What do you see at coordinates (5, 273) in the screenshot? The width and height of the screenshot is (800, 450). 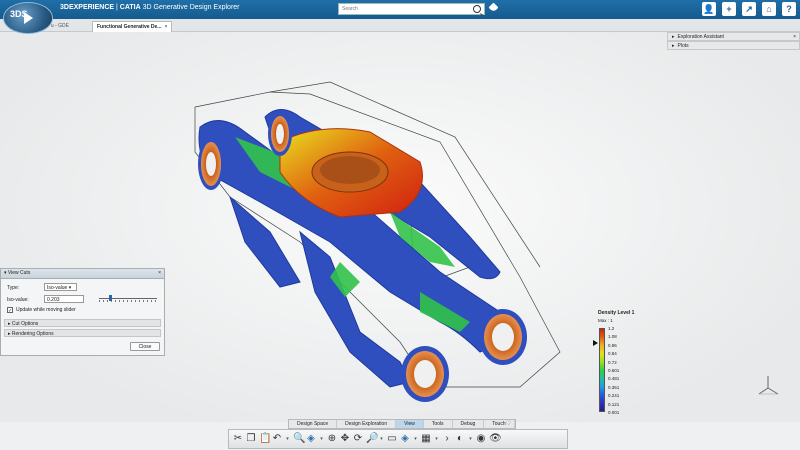 I see `collapse-icon: ▾` at bounding box center [5, 273].